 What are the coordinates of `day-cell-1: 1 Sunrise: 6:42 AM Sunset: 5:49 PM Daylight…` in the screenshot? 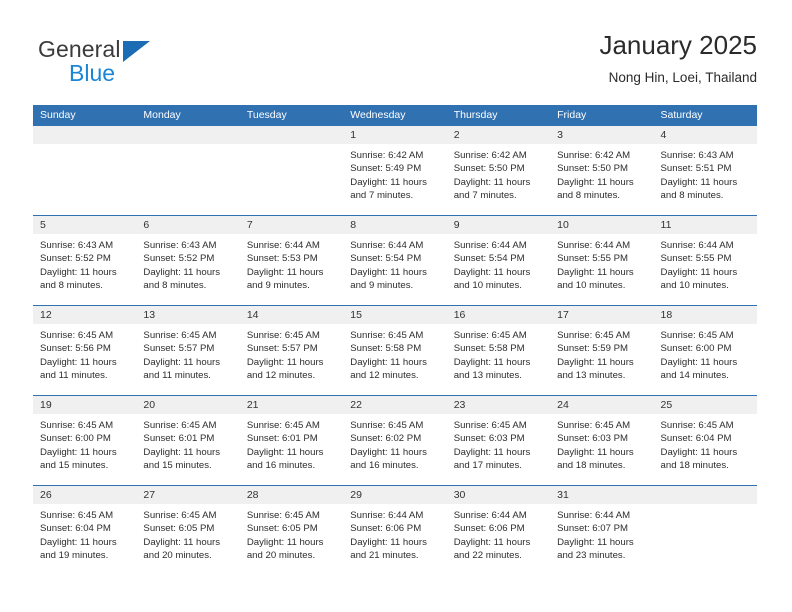 It's located at (395, 170).